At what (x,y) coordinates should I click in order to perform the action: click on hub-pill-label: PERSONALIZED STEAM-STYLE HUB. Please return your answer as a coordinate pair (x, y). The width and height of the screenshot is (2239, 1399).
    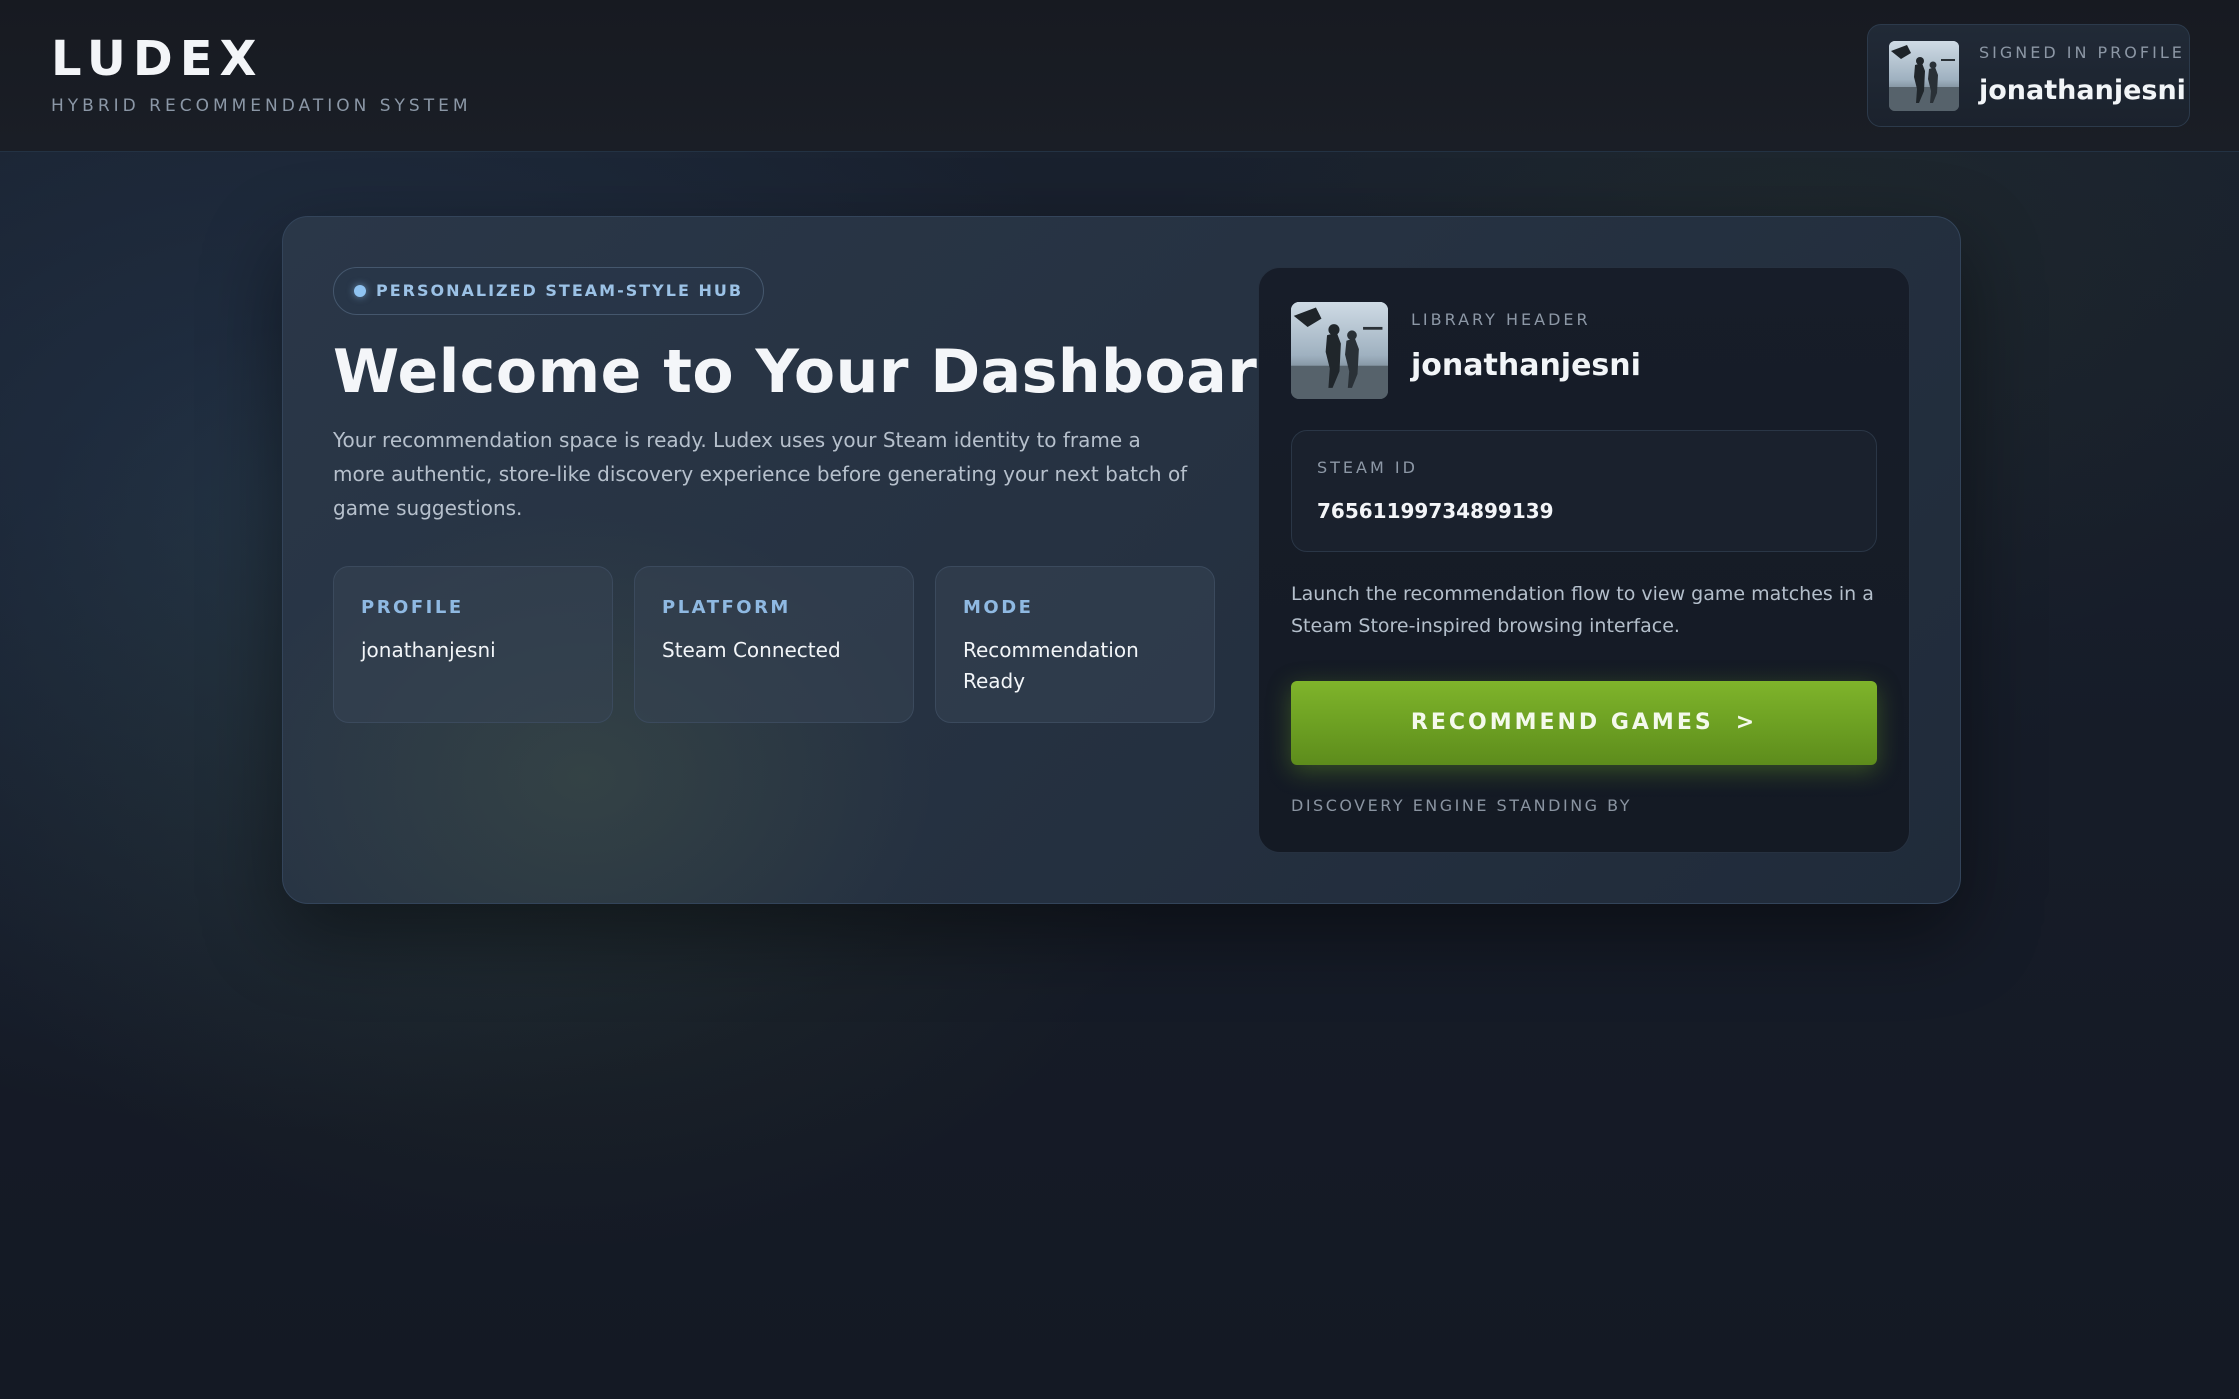
    Looking at the image, I should click on (560, 290).